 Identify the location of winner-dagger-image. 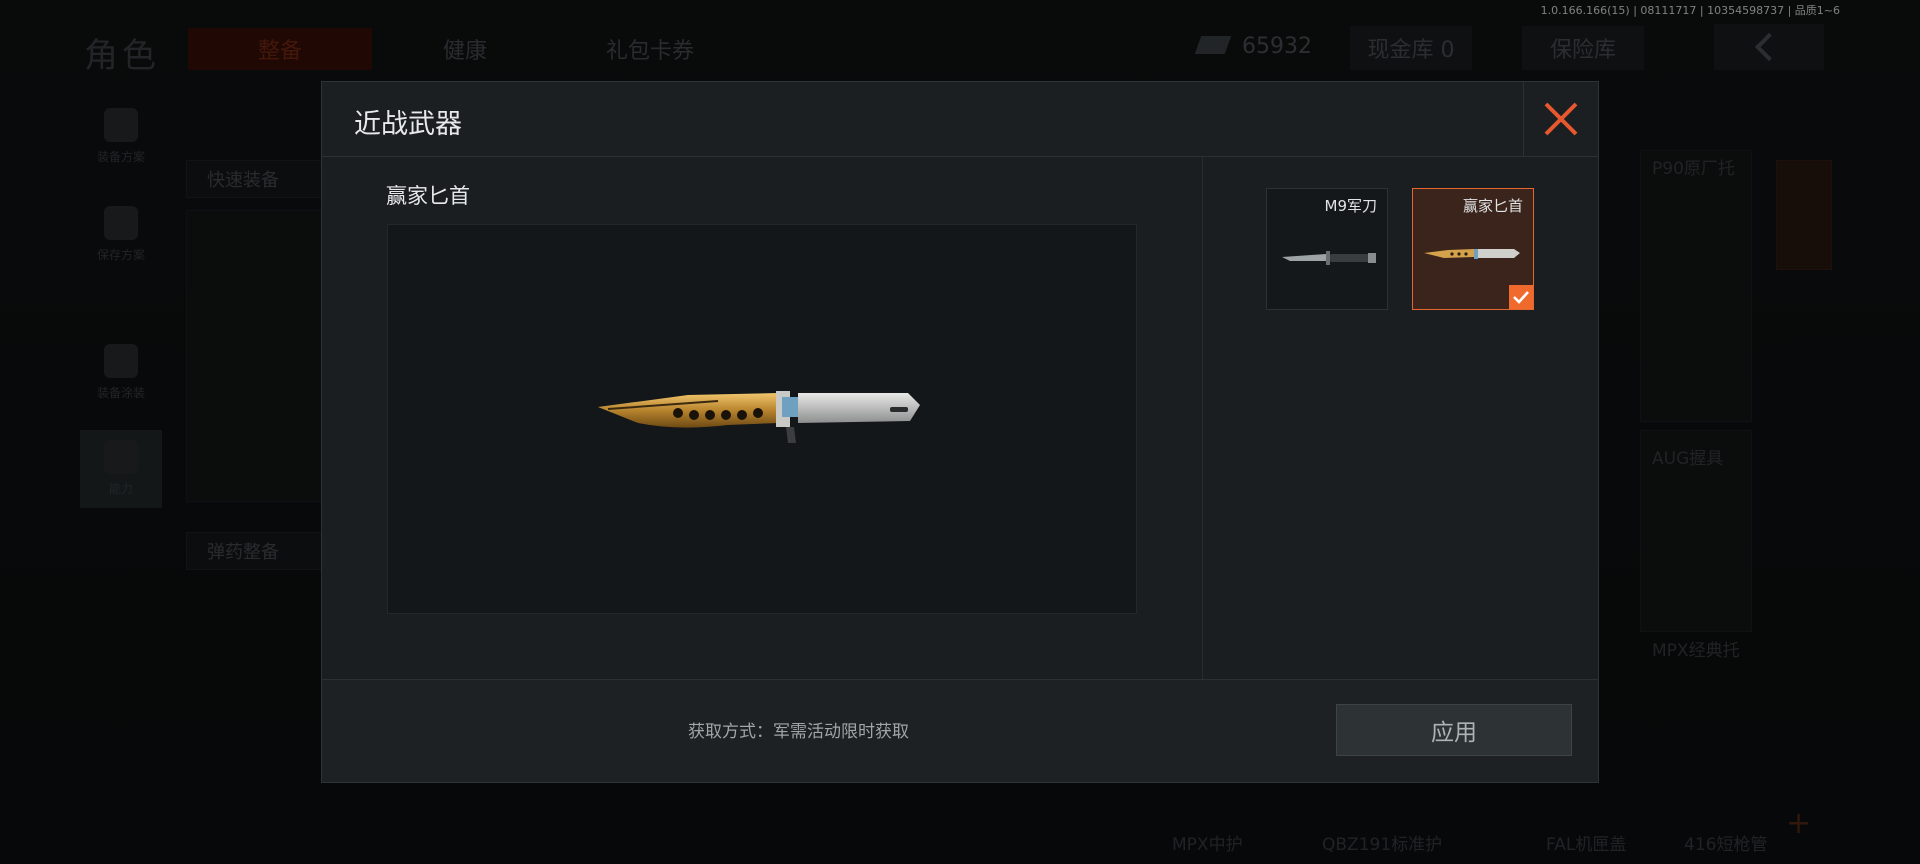
(759, 417).